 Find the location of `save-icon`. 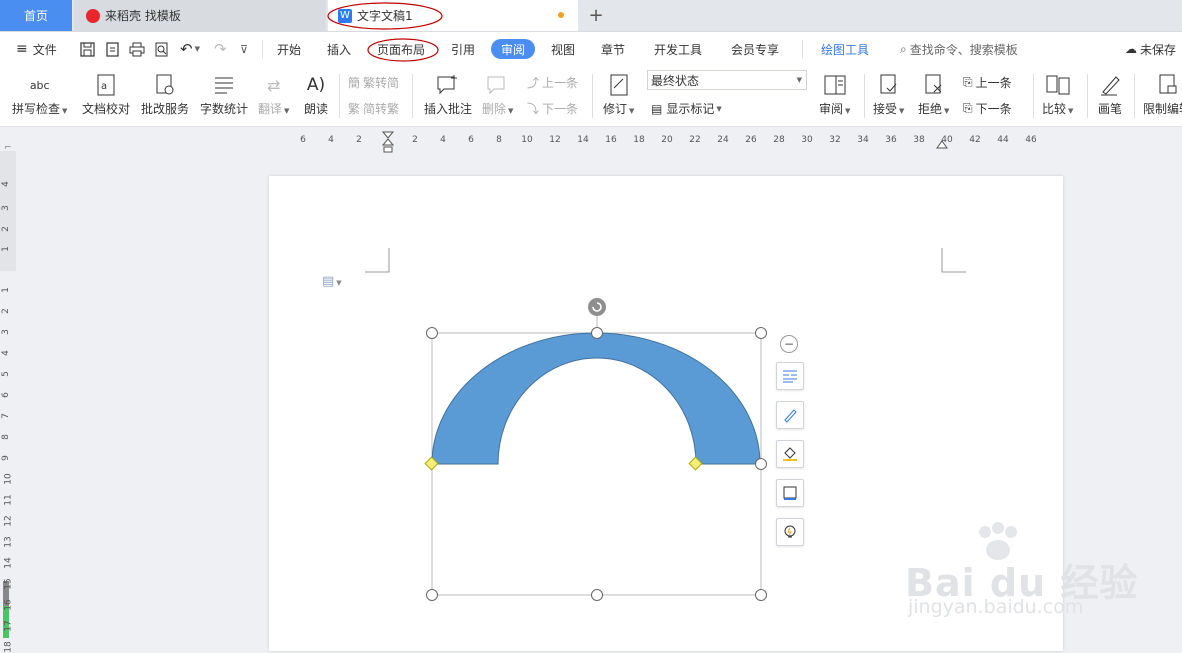

save-icon is located at coordinates (87, 49).